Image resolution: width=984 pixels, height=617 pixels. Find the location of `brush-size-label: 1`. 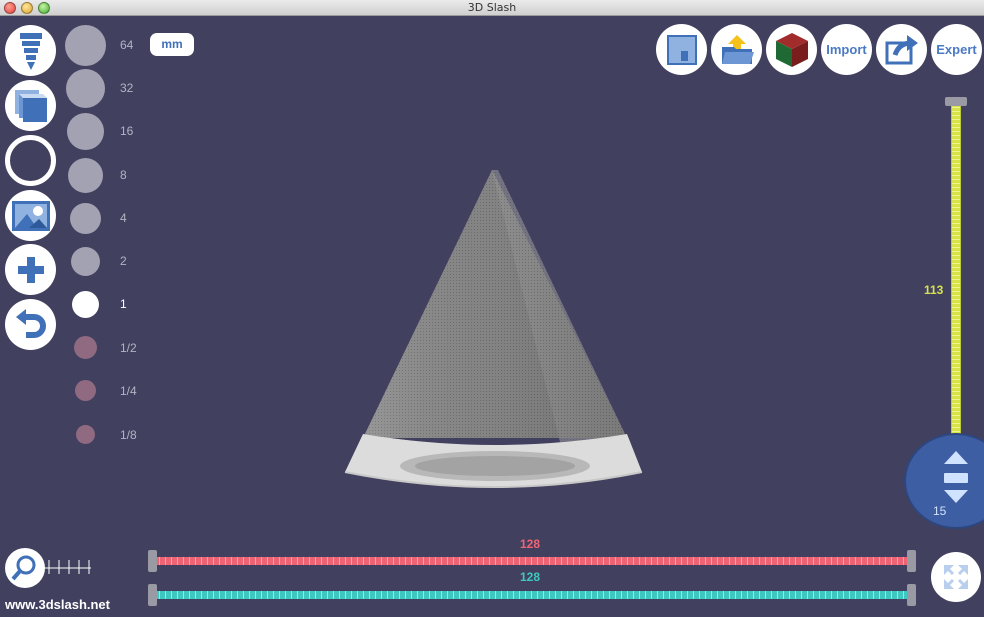

brush-size-label: 1 is located at coordinates (123, 304).